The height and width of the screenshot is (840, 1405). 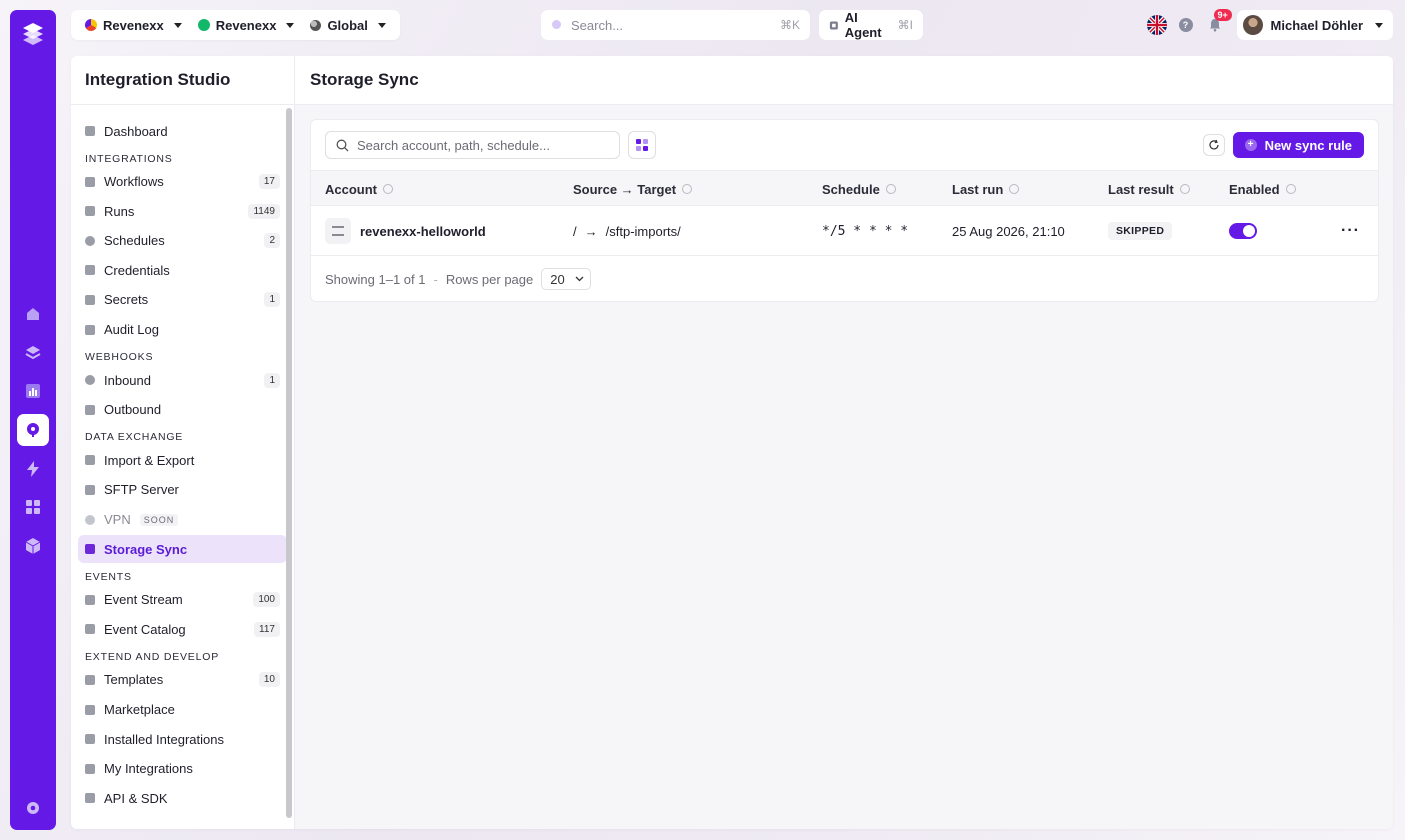 I want to click on ai-agent-icon, so click(x=833, y=25).